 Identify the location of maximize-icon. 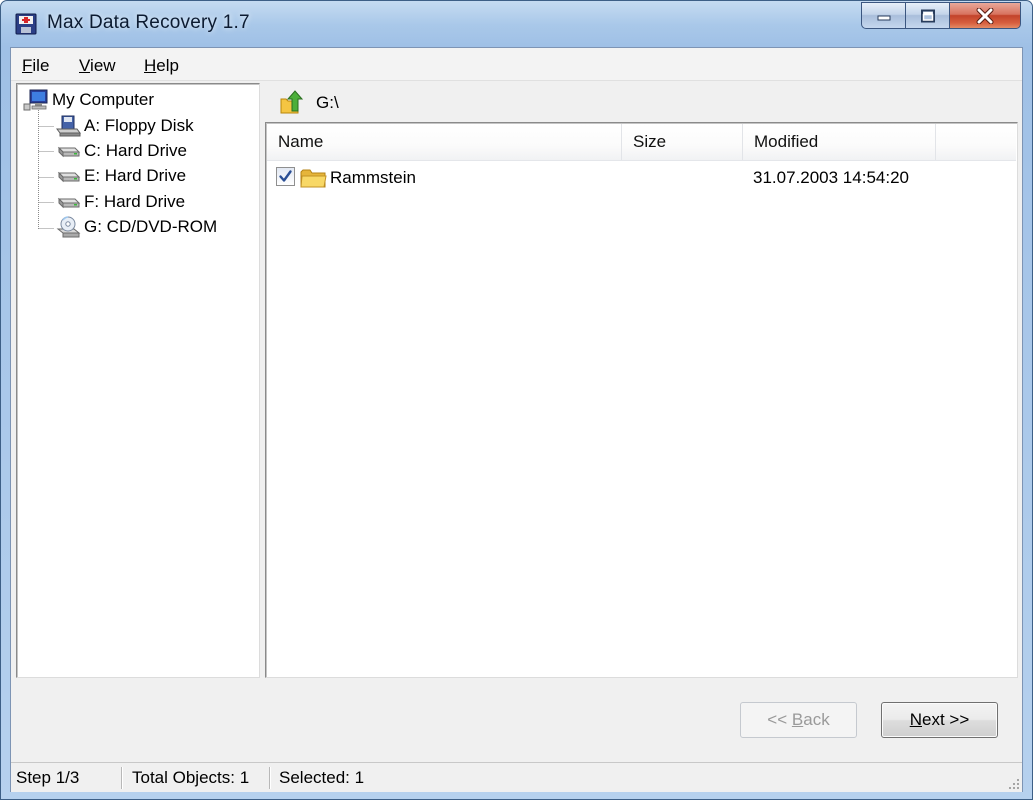
(927, 15).